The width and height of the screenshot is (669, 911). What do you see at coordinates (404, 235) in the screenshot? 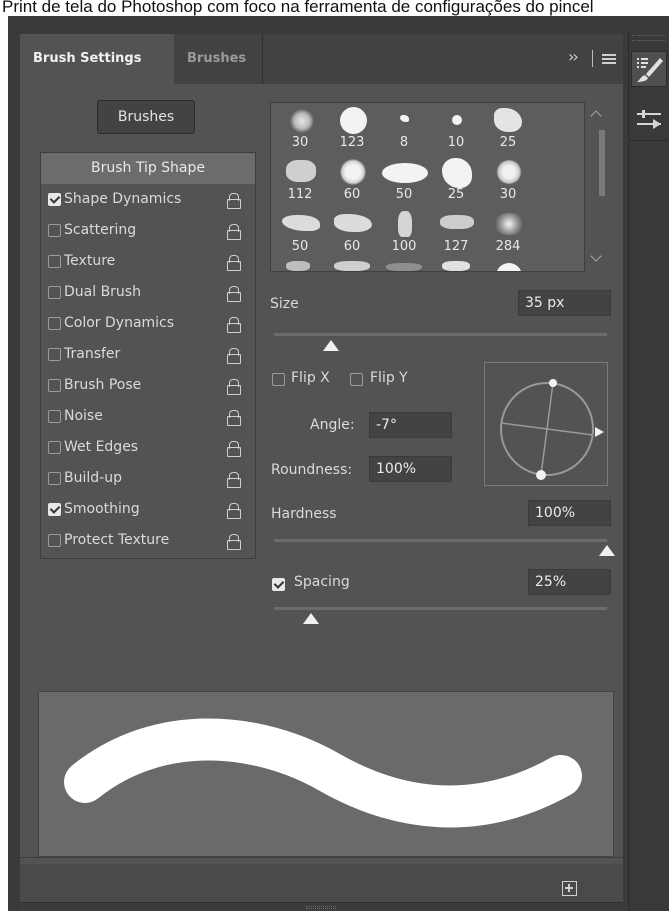
I see `brush-tip: 100` at bounding box center [404, 235].